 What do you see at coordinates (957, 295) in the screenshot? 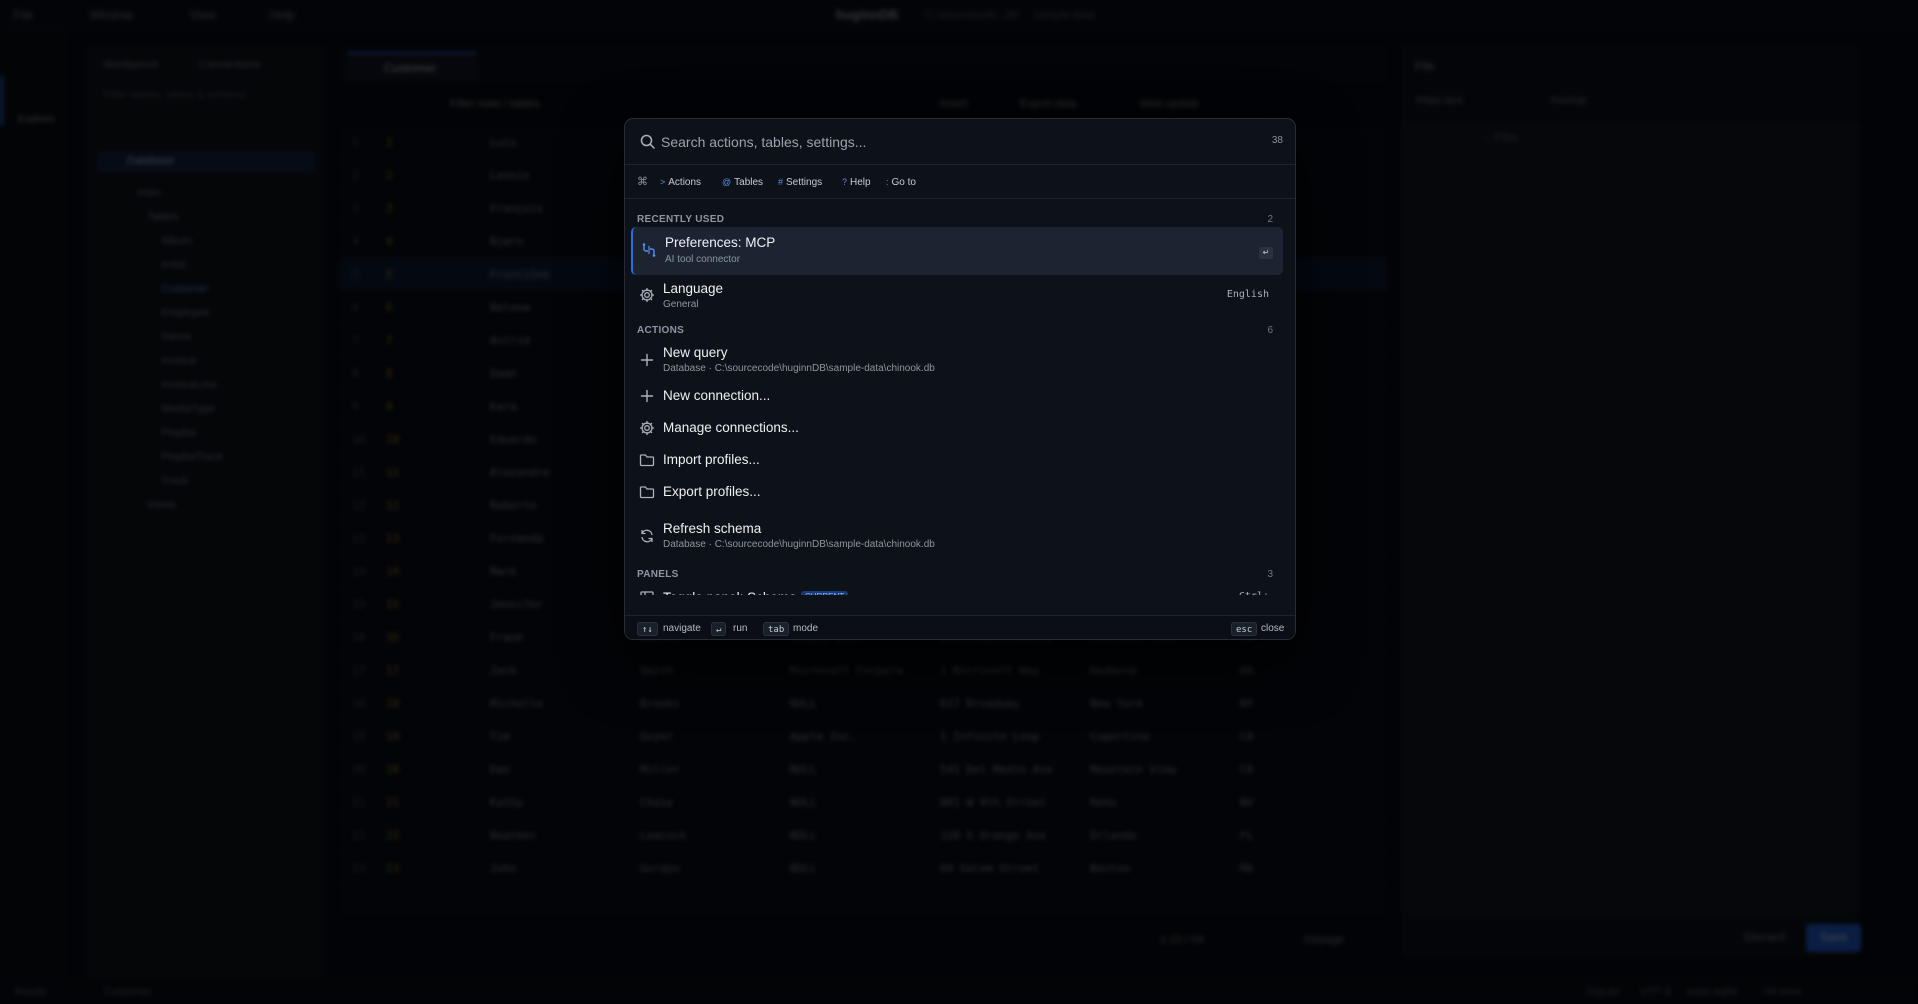
I see `result-language: Language General English` at bounding box center [957, 295].